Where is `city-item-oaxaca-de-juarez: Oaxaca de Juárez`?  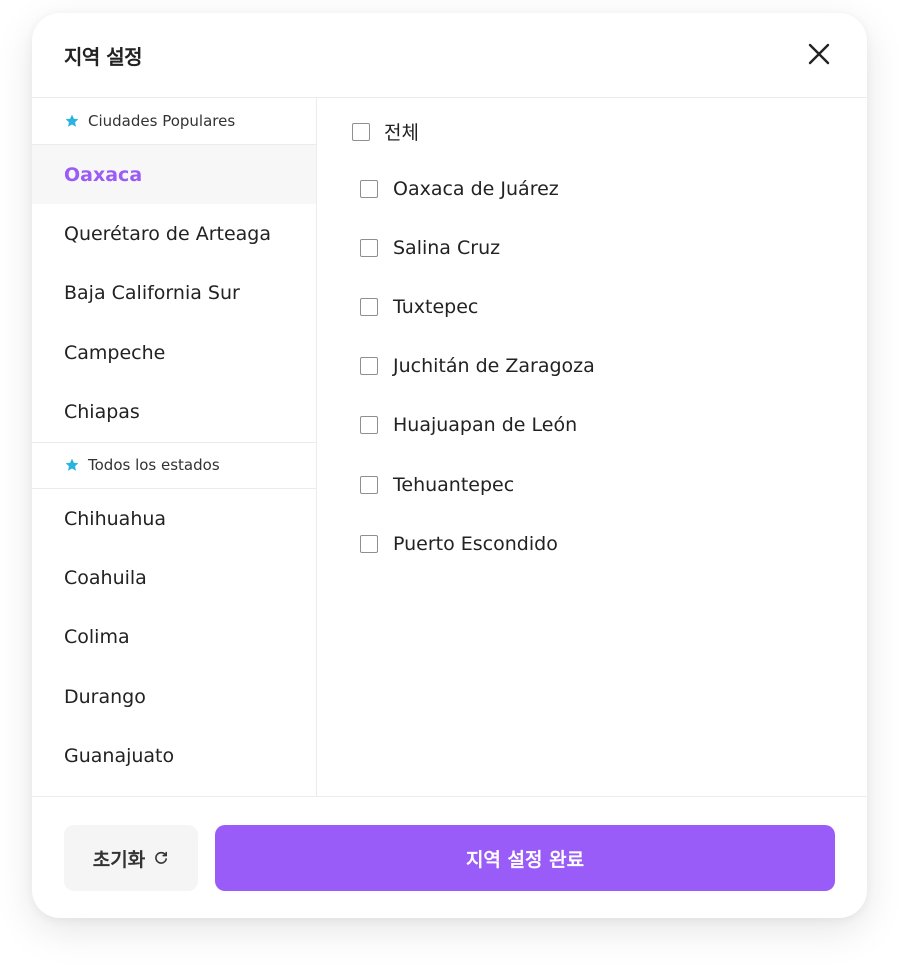
city-item-oaxaca-de-juarez: Oaxaca de Juárez is located at coordinates (459, 189).